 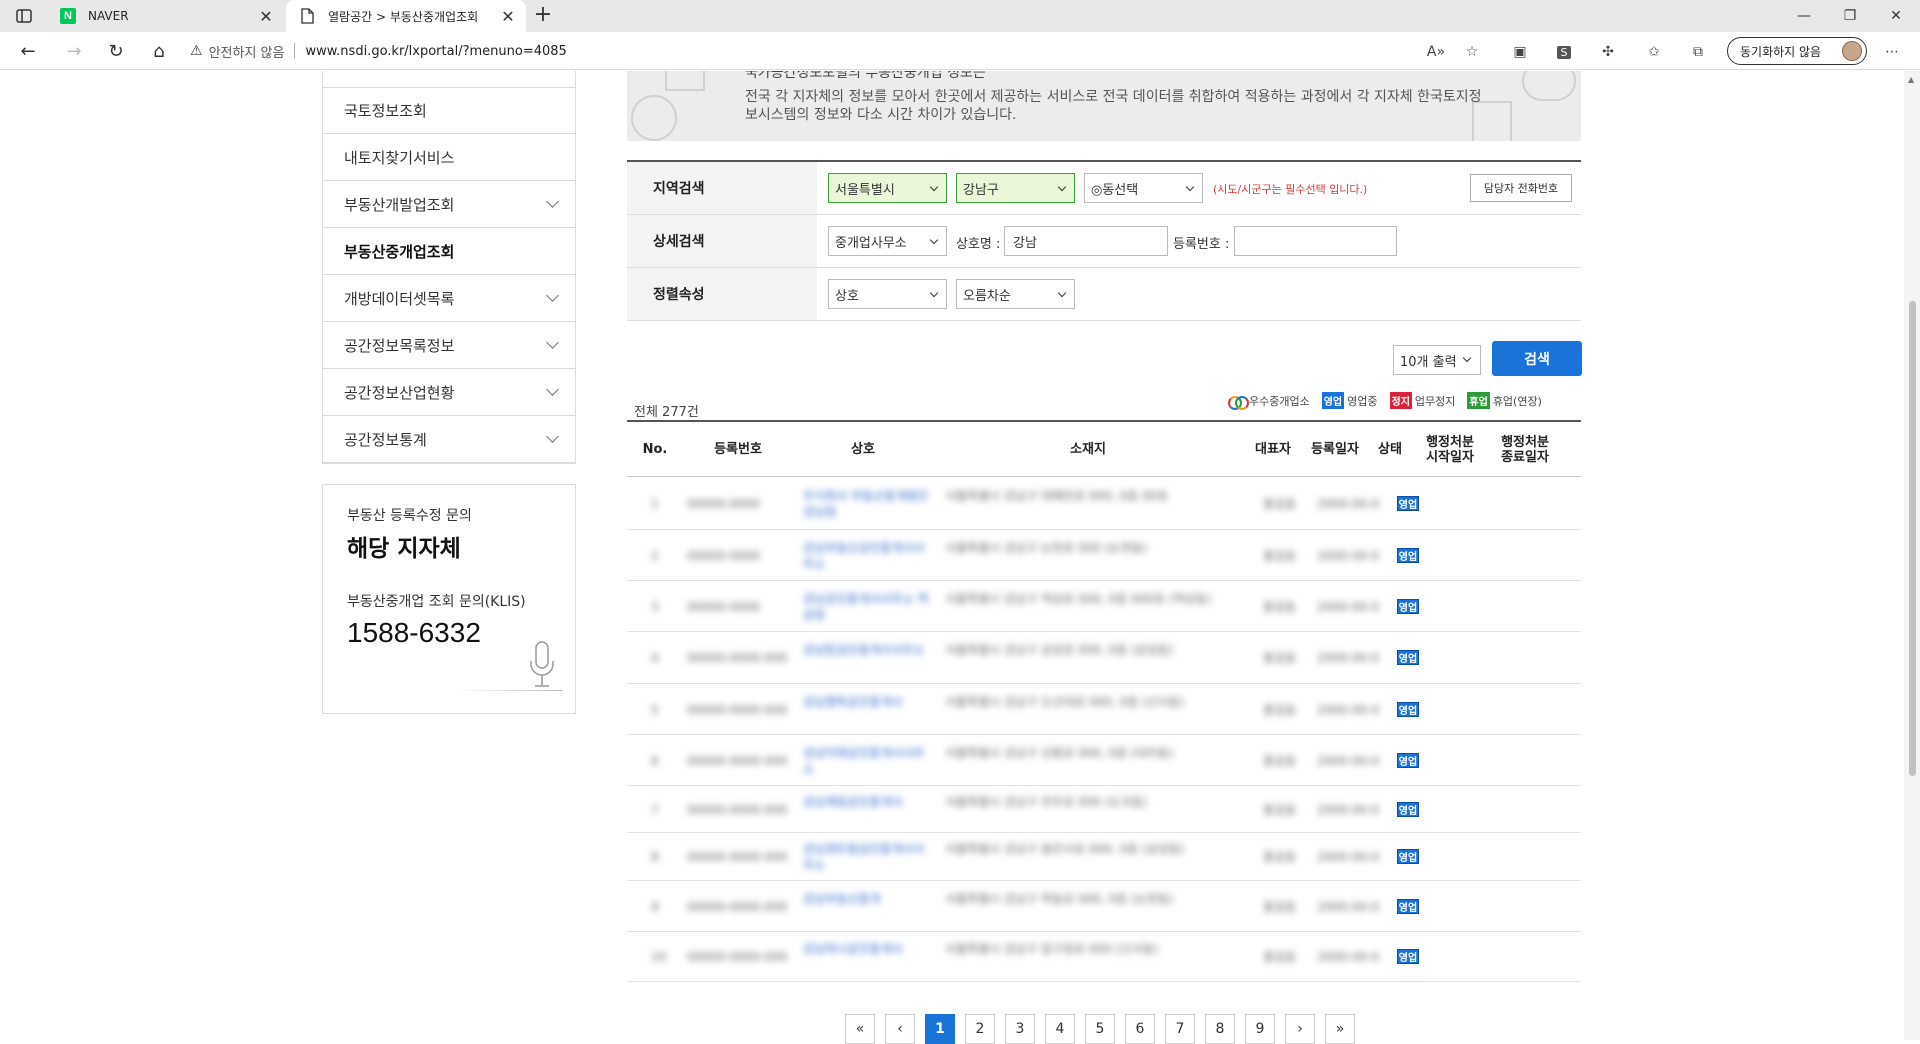 I want to click on sidebar-item-label: 국토정보조회, so click(x=385, y=111).